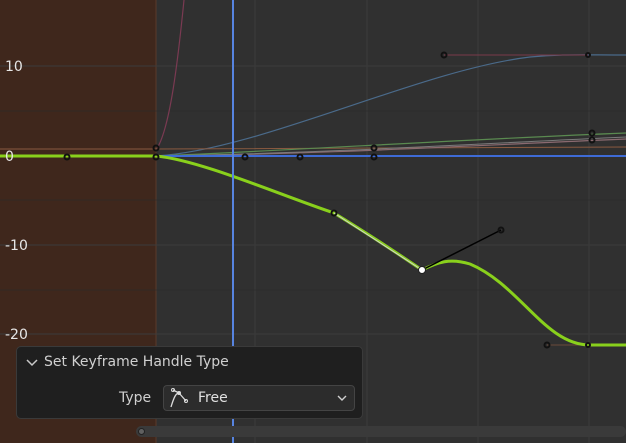 The image size is (626, 443). What do you see at coordinates (9, 157) in the screenshot?
I see `y-axis-label: 0` at bounding box center [9, 157].